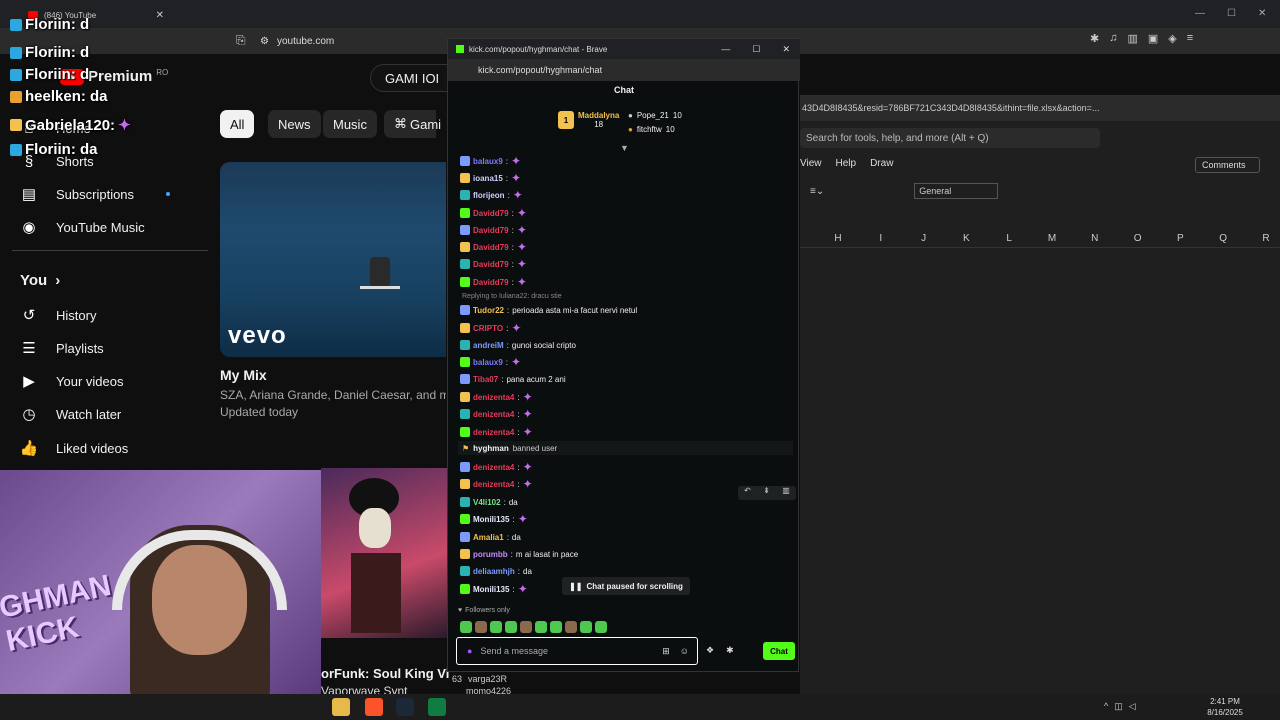 The image size is (1280, 720). Describe the element at coordinates (1138, 238) in the screenshot. I see `column-header: O` at that location.